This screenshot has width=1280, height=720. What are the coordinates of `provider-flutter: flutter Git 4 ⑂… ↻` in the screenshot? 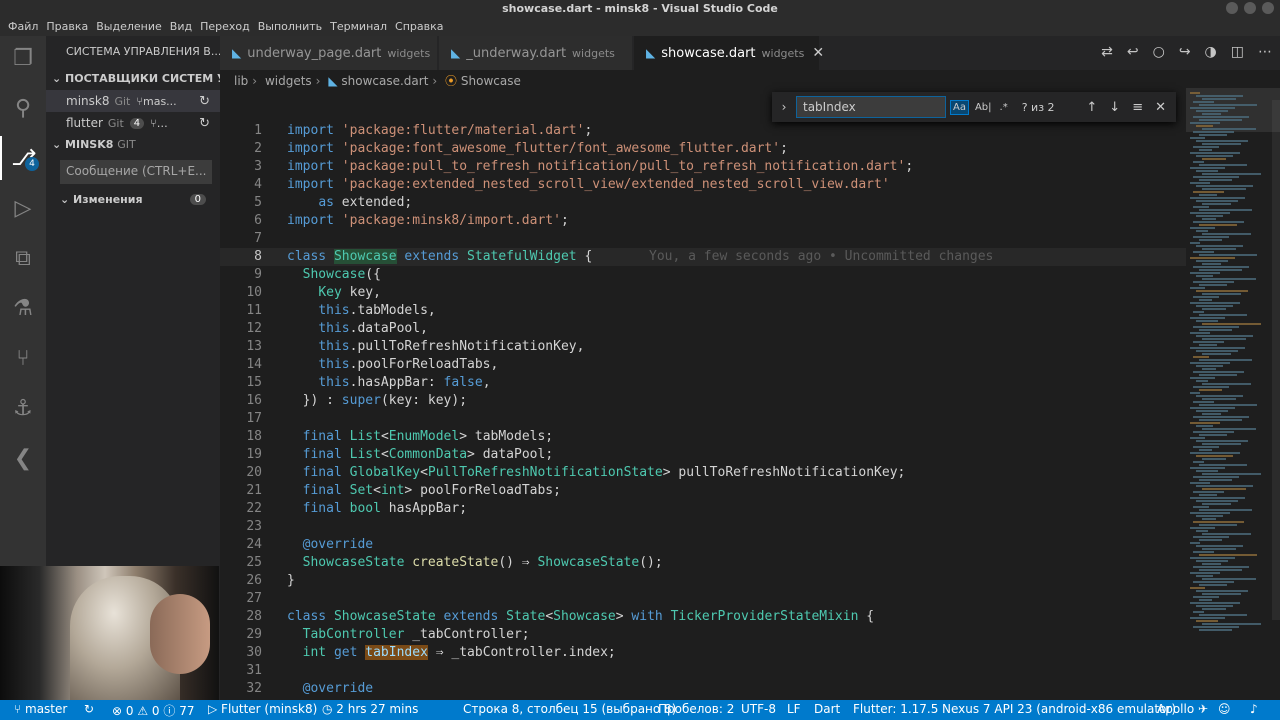 It's located at (133, 123).